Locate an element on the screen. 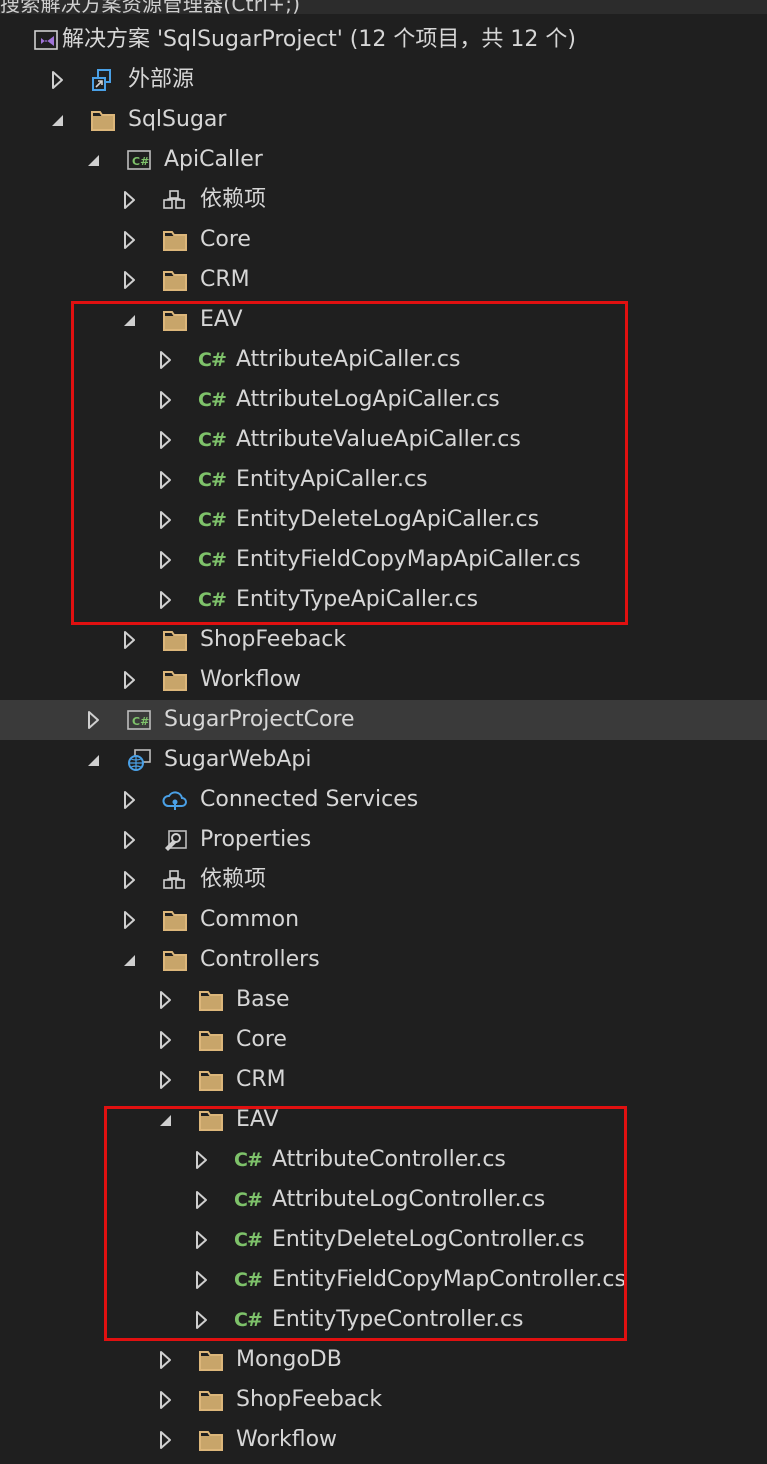 This screenshot has height=1464, width=767. tree-node-sugarprojectcore: C# SugarProjectCore is located at coordinates (383, 720).